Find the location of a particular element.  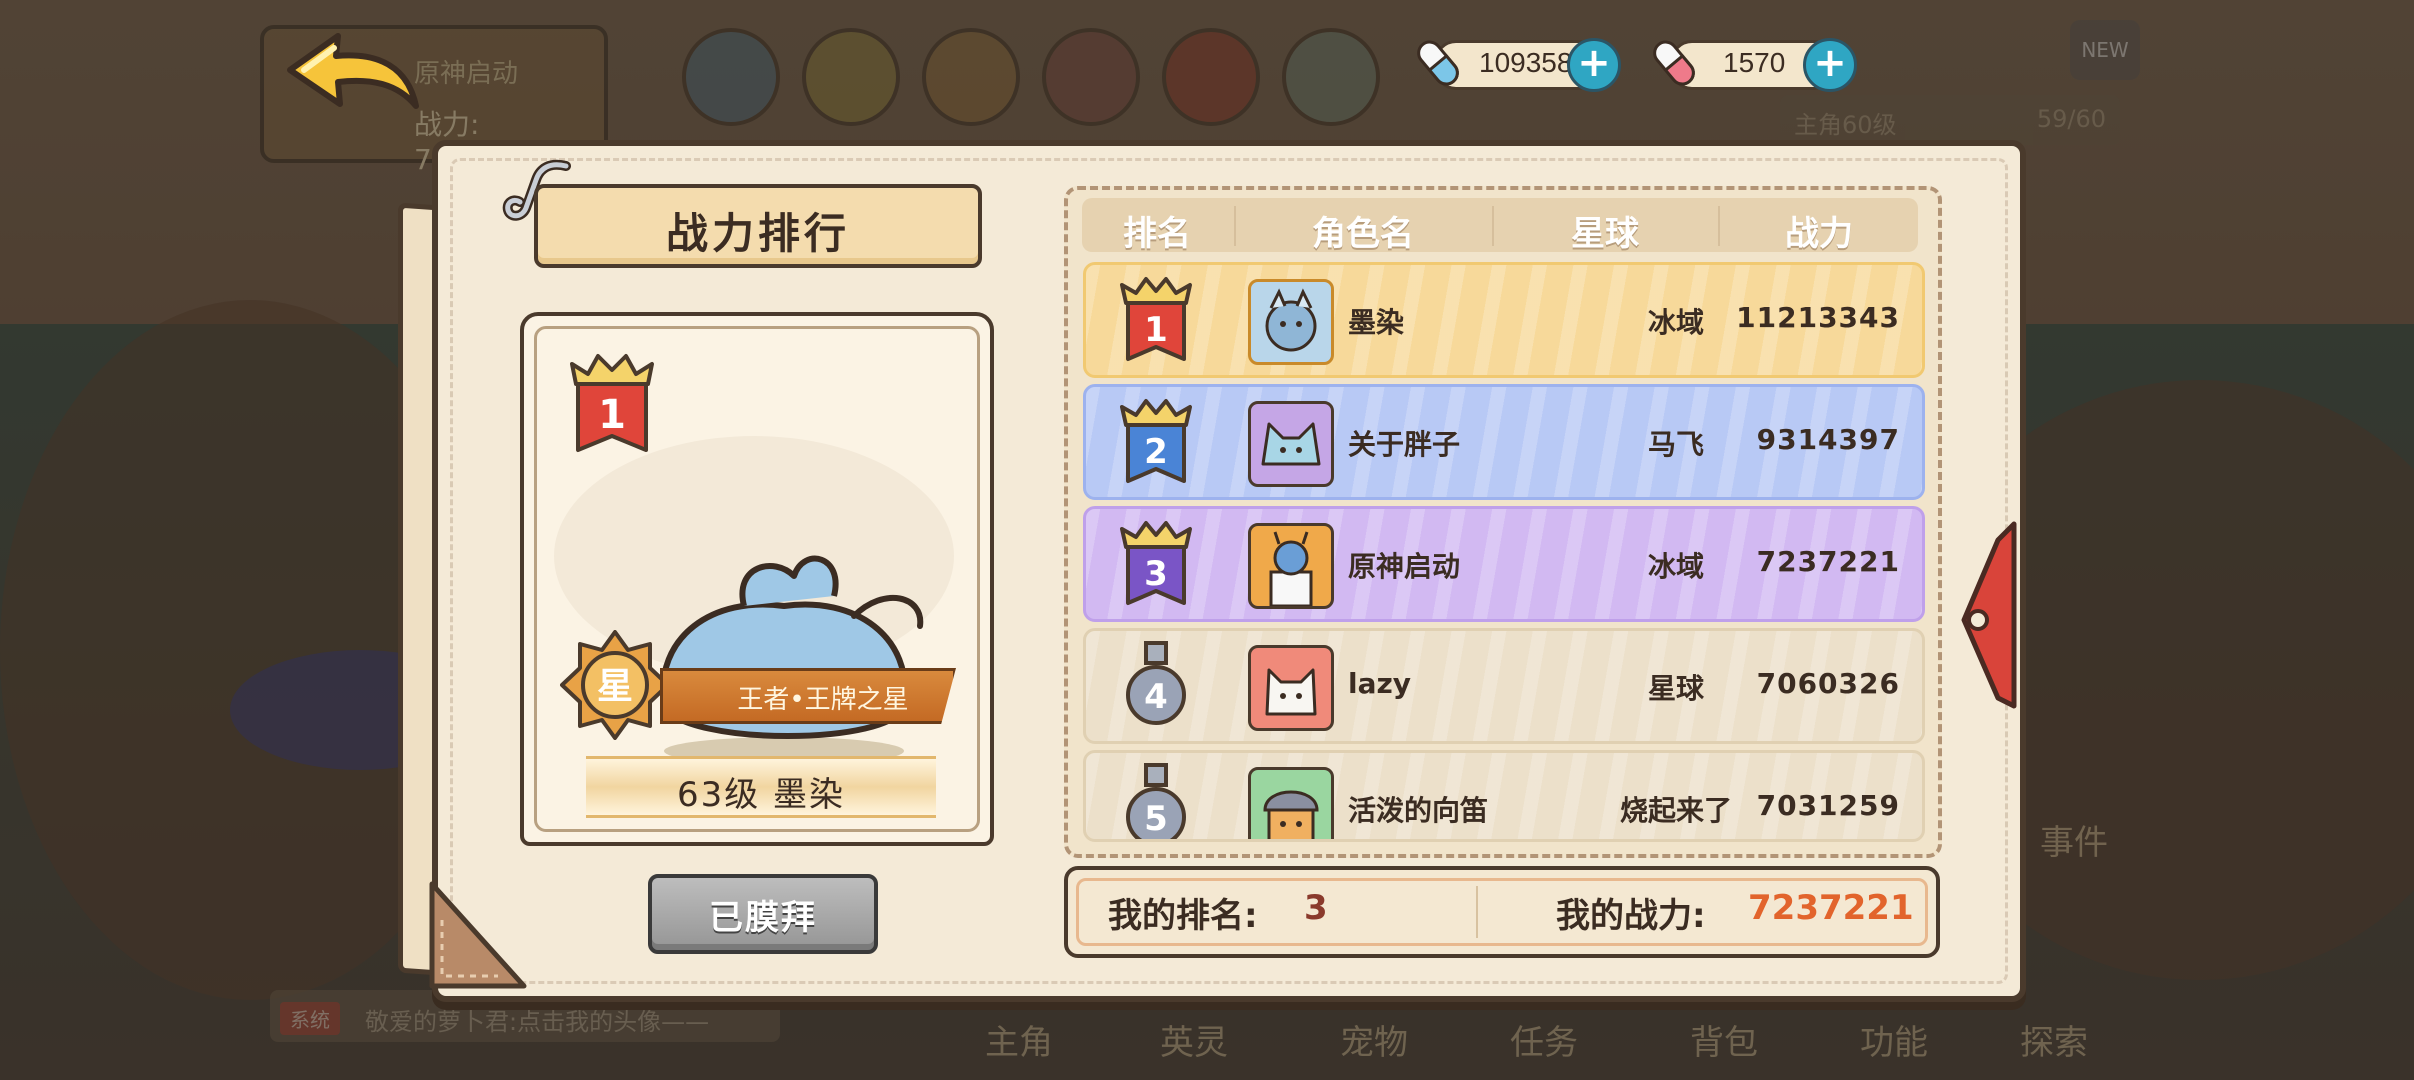

player-title: 王者•王牌之星 is located at coordinates (823, 700).